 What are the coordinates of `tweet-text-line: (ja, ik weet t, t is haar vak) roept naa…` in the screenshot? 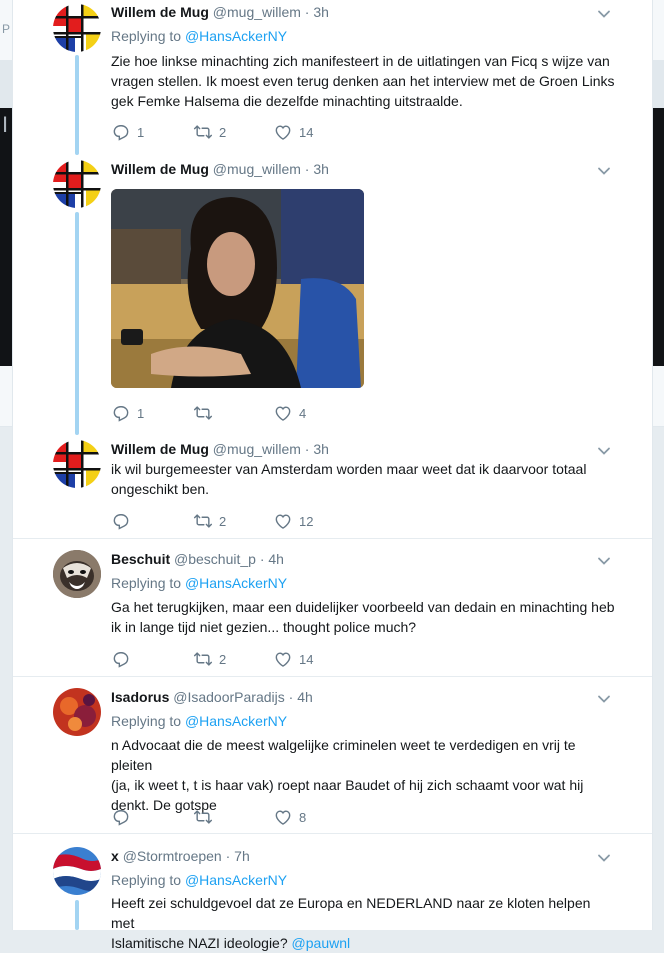 It's located at (347, 785).